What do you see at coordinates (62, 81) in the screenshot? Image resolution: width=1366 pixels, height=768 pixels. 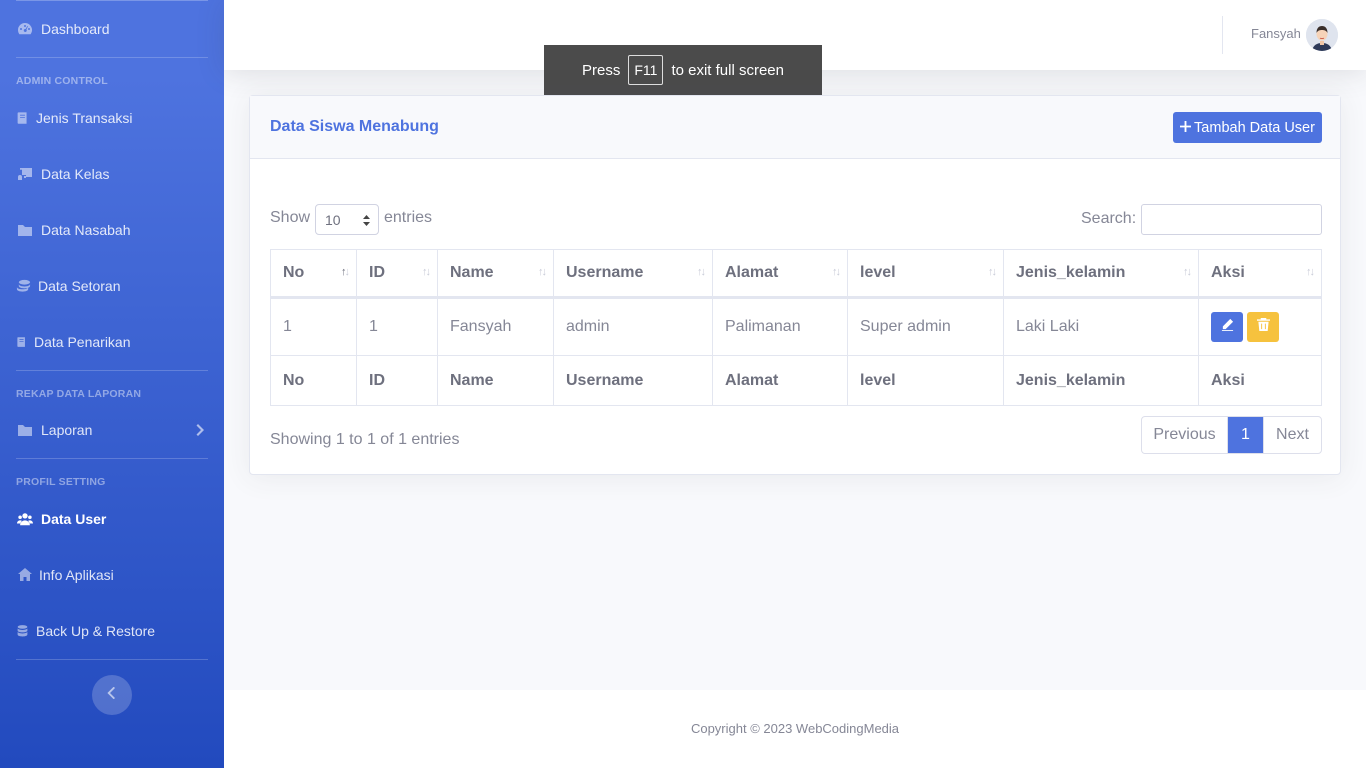 I see `sidebar-heading-admin: ADMIN CONTROL` at bounding box center [62, 81].